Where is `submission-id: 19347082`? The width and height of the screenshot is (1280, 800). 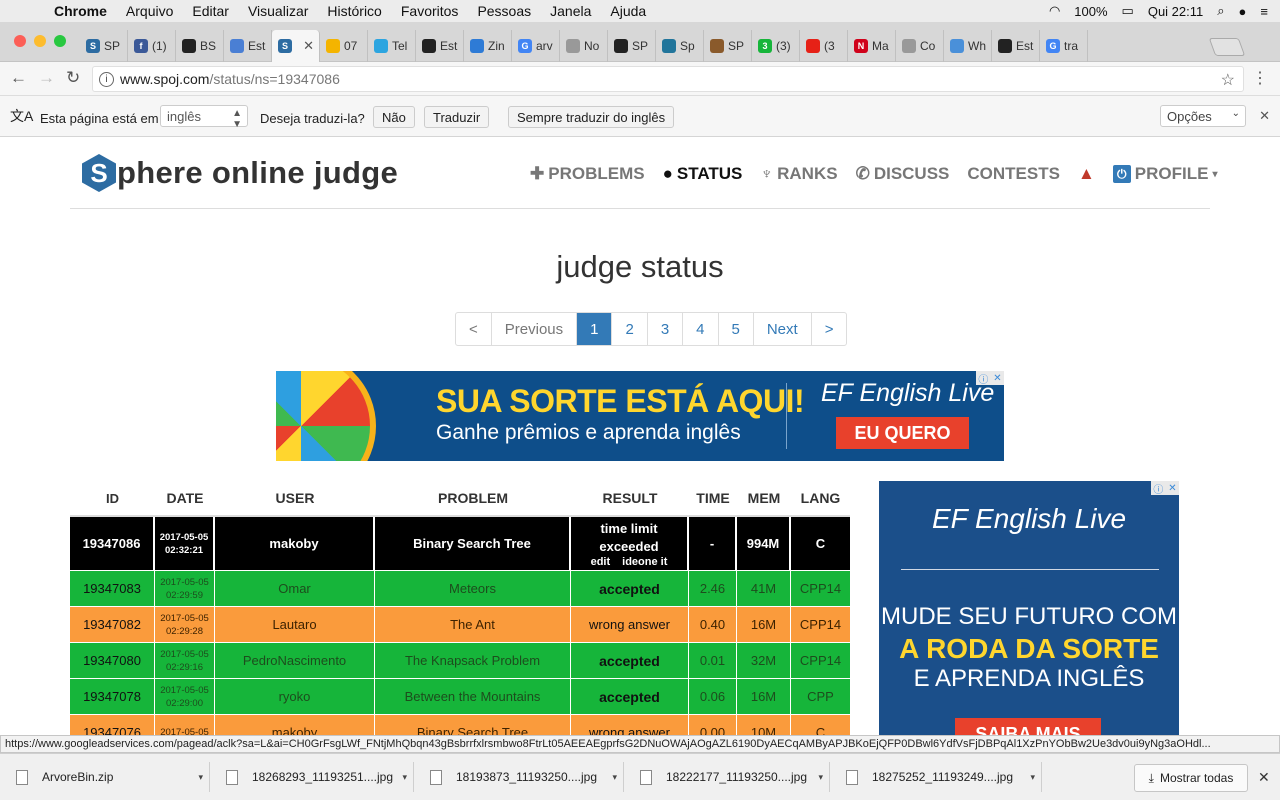 submission-id: 19347082 is located at coordinates (112, 624).